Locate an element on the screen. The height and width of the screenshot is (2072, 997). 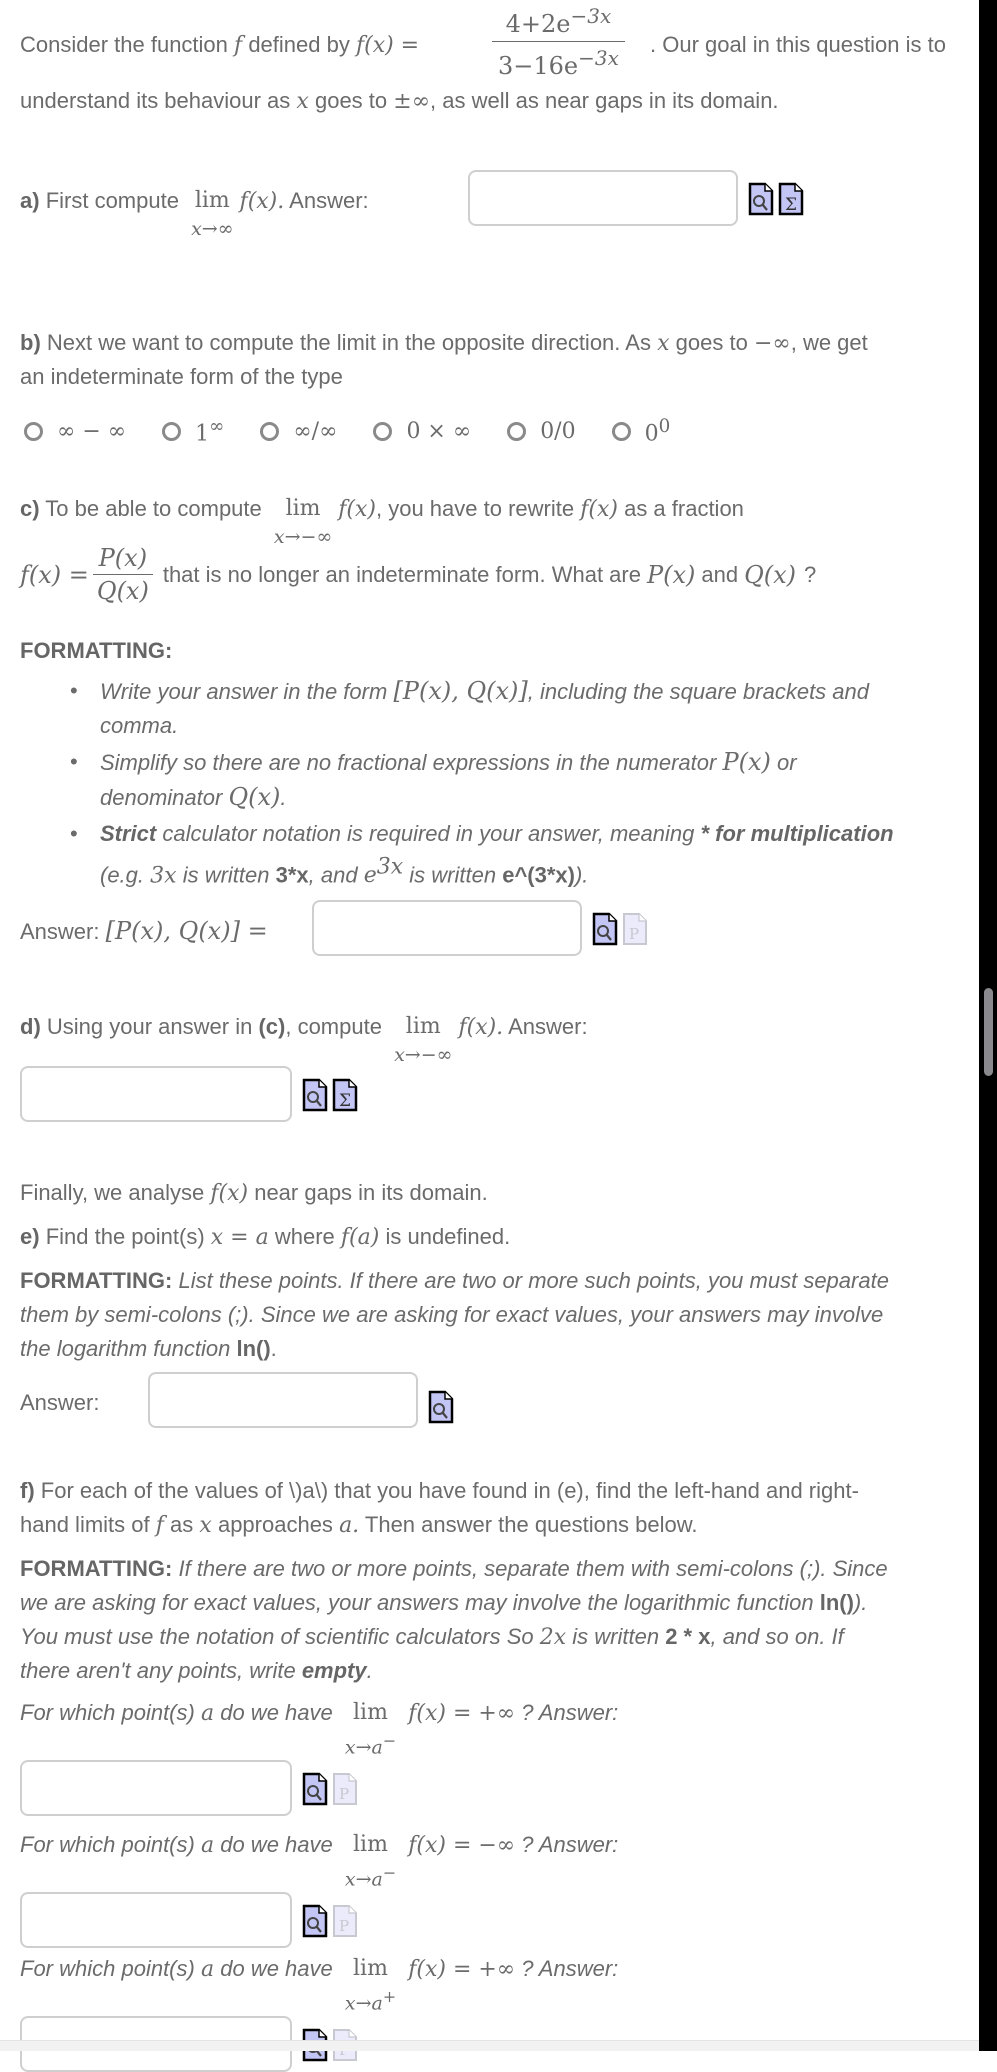
prompt-text: , you have to rewrite is located at coordinates (475, 508).